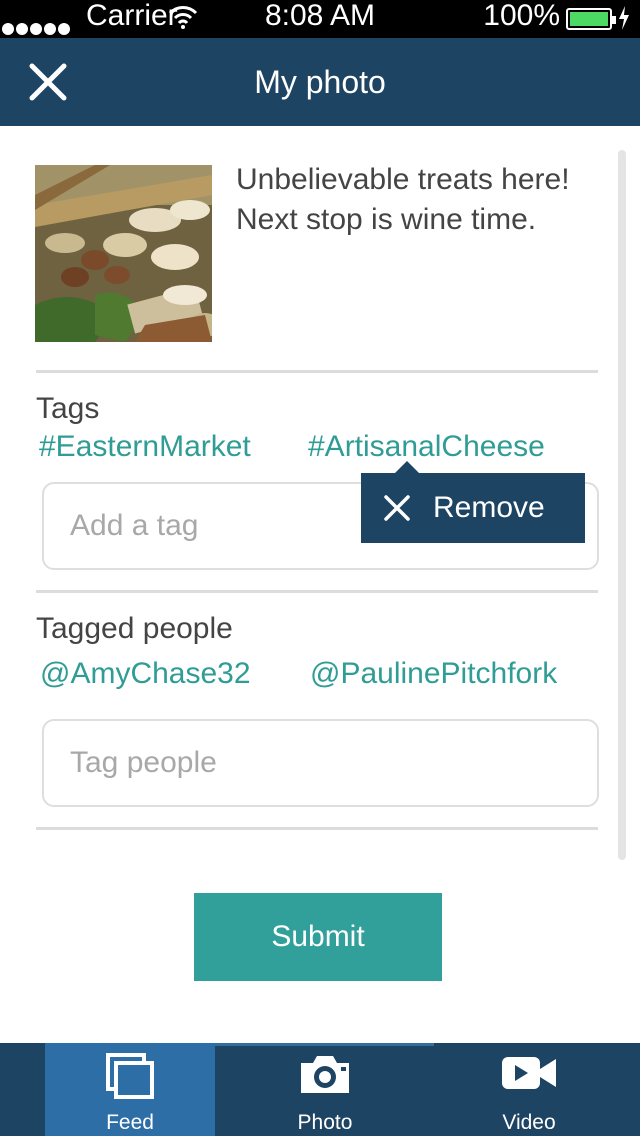 This screenshot has width=640, height=1136. What do you see at coordinates (426, 447) in the screenshot?
I see `tag-link: #ArtisanalCheese` at bounding box center [426, 447].